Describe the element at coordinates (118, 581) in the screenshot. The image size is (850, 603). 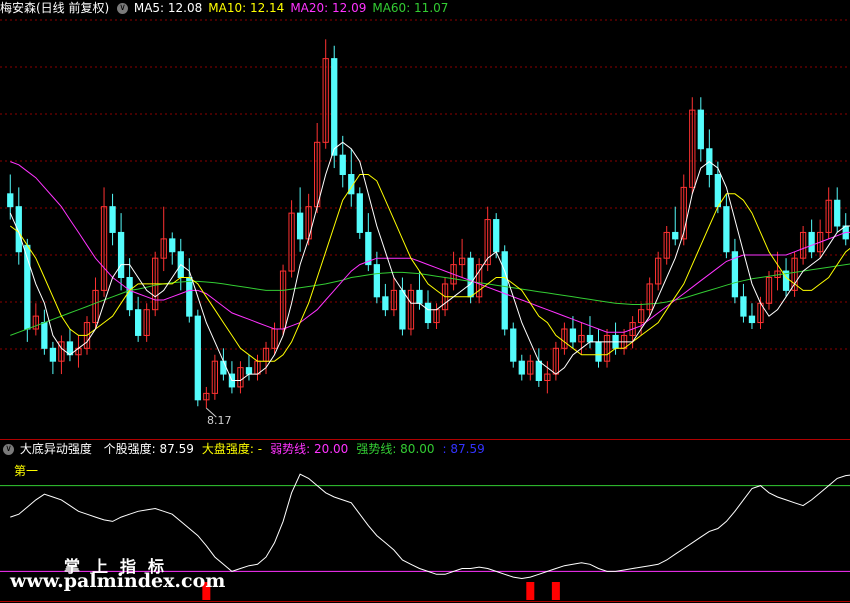
I see `watermark-url: www.palmindex.com` at that location.